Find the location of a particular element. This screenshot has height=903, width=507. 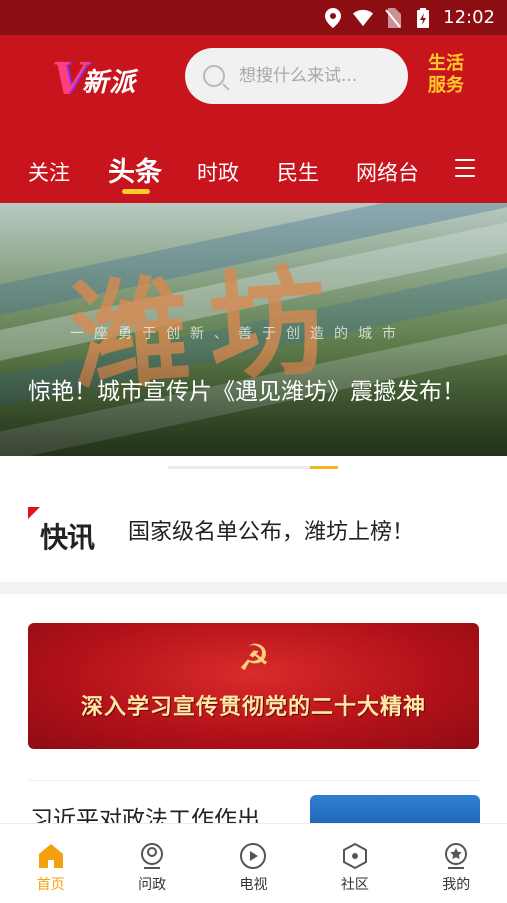

flash-headline: 国家级名单公布，潍坊上榜！ is located at coordinates (271, 530).